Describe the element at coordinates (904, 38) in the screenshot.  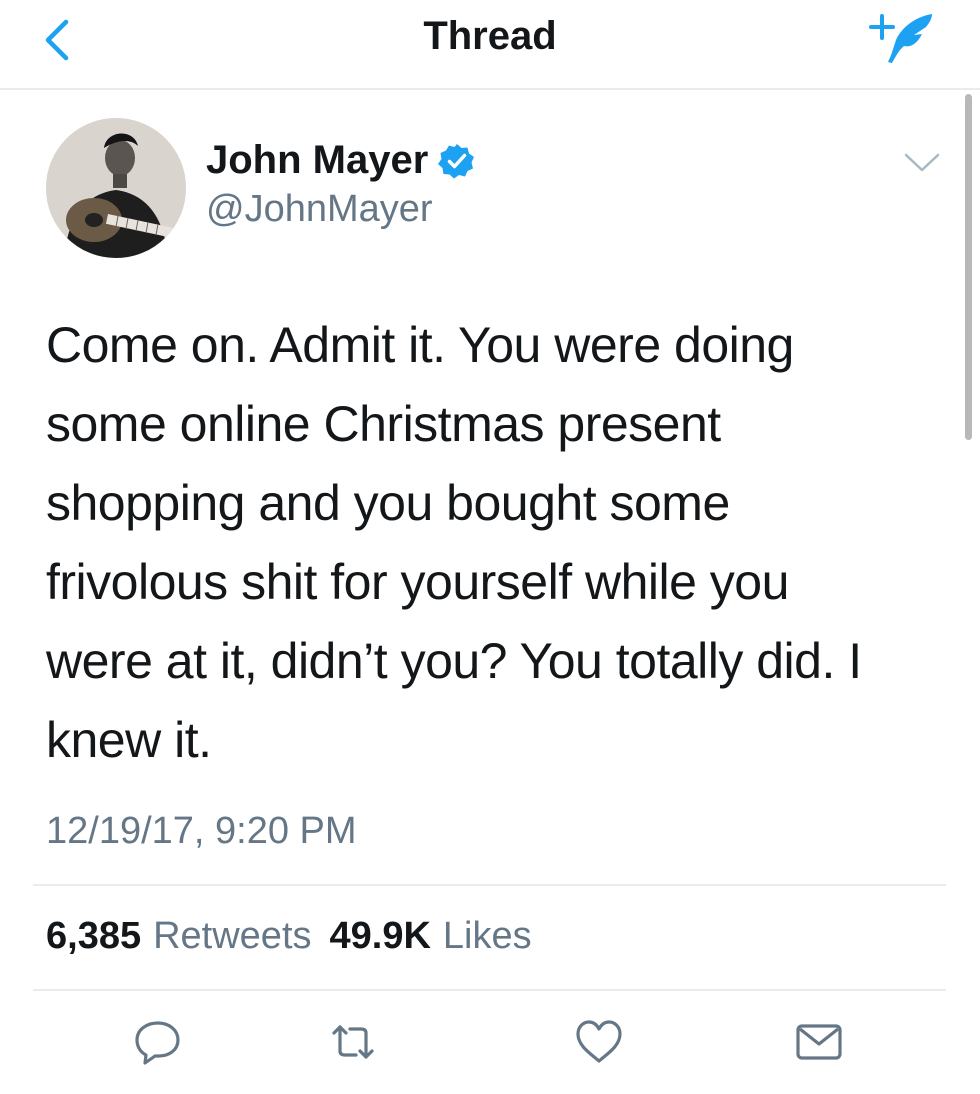
I see `compose-tweet-icon` at that location.